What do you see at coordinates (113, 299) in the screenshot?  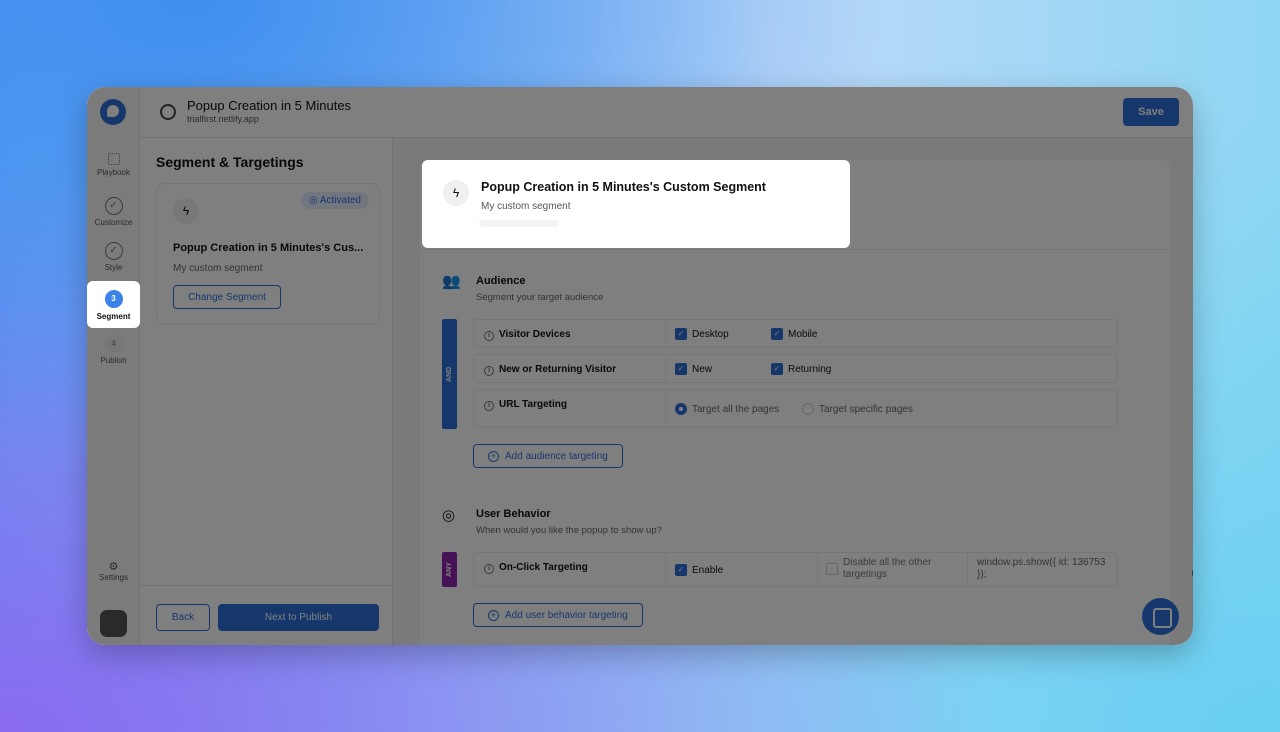 I see `step-number: 3` at bounding box center [113, 299].